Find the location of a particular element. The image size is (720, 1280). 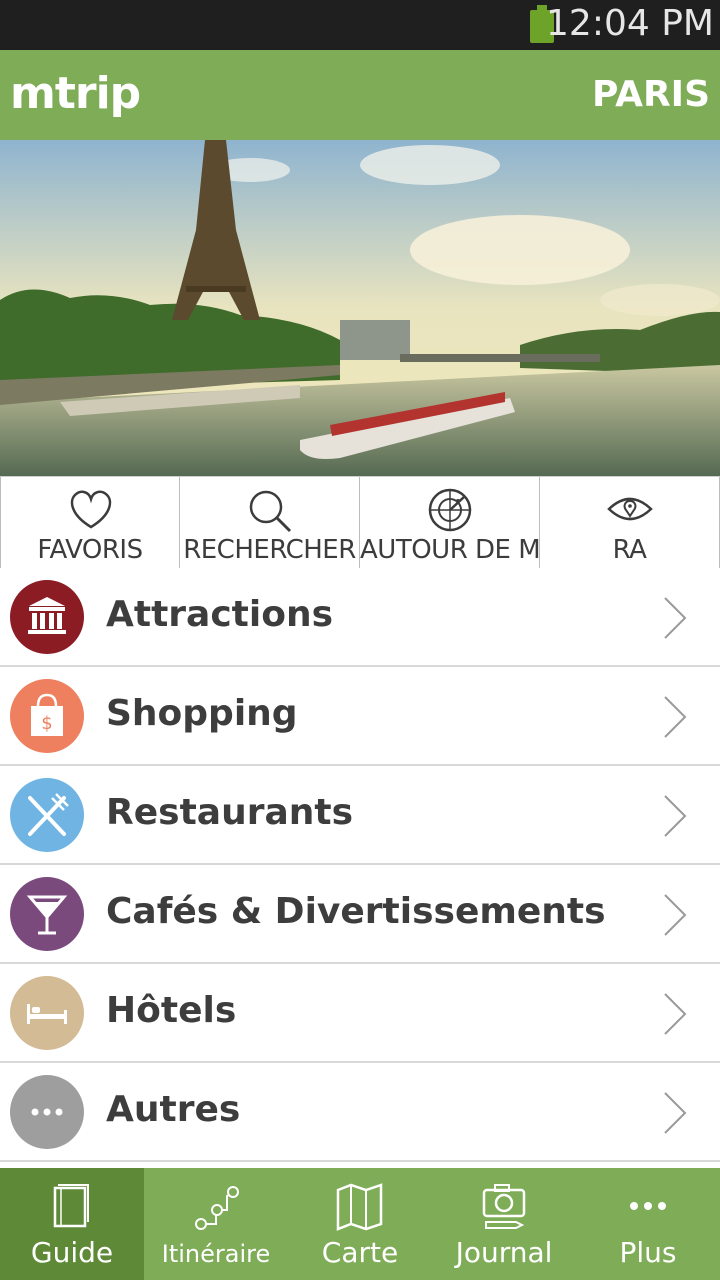

status-bar: 12:04 PM is located at coordinates (360, 25).